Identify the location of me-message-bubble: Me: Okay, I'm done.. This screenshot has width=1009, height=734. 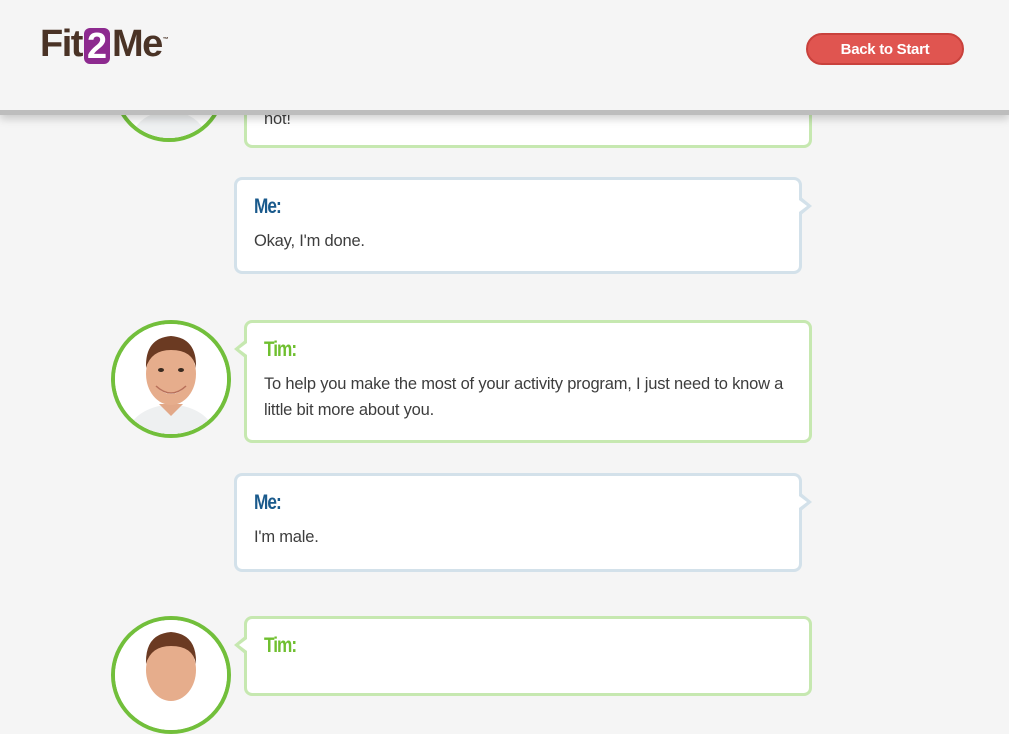
(523, 225).